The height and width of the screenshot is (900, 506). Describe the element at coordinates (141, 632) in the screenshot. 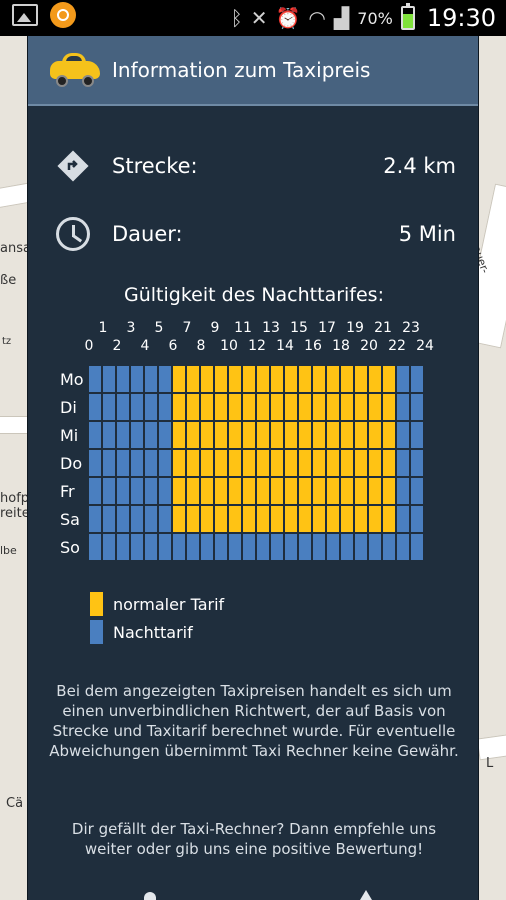

I see `legend-night: Nachttarif` at that location.